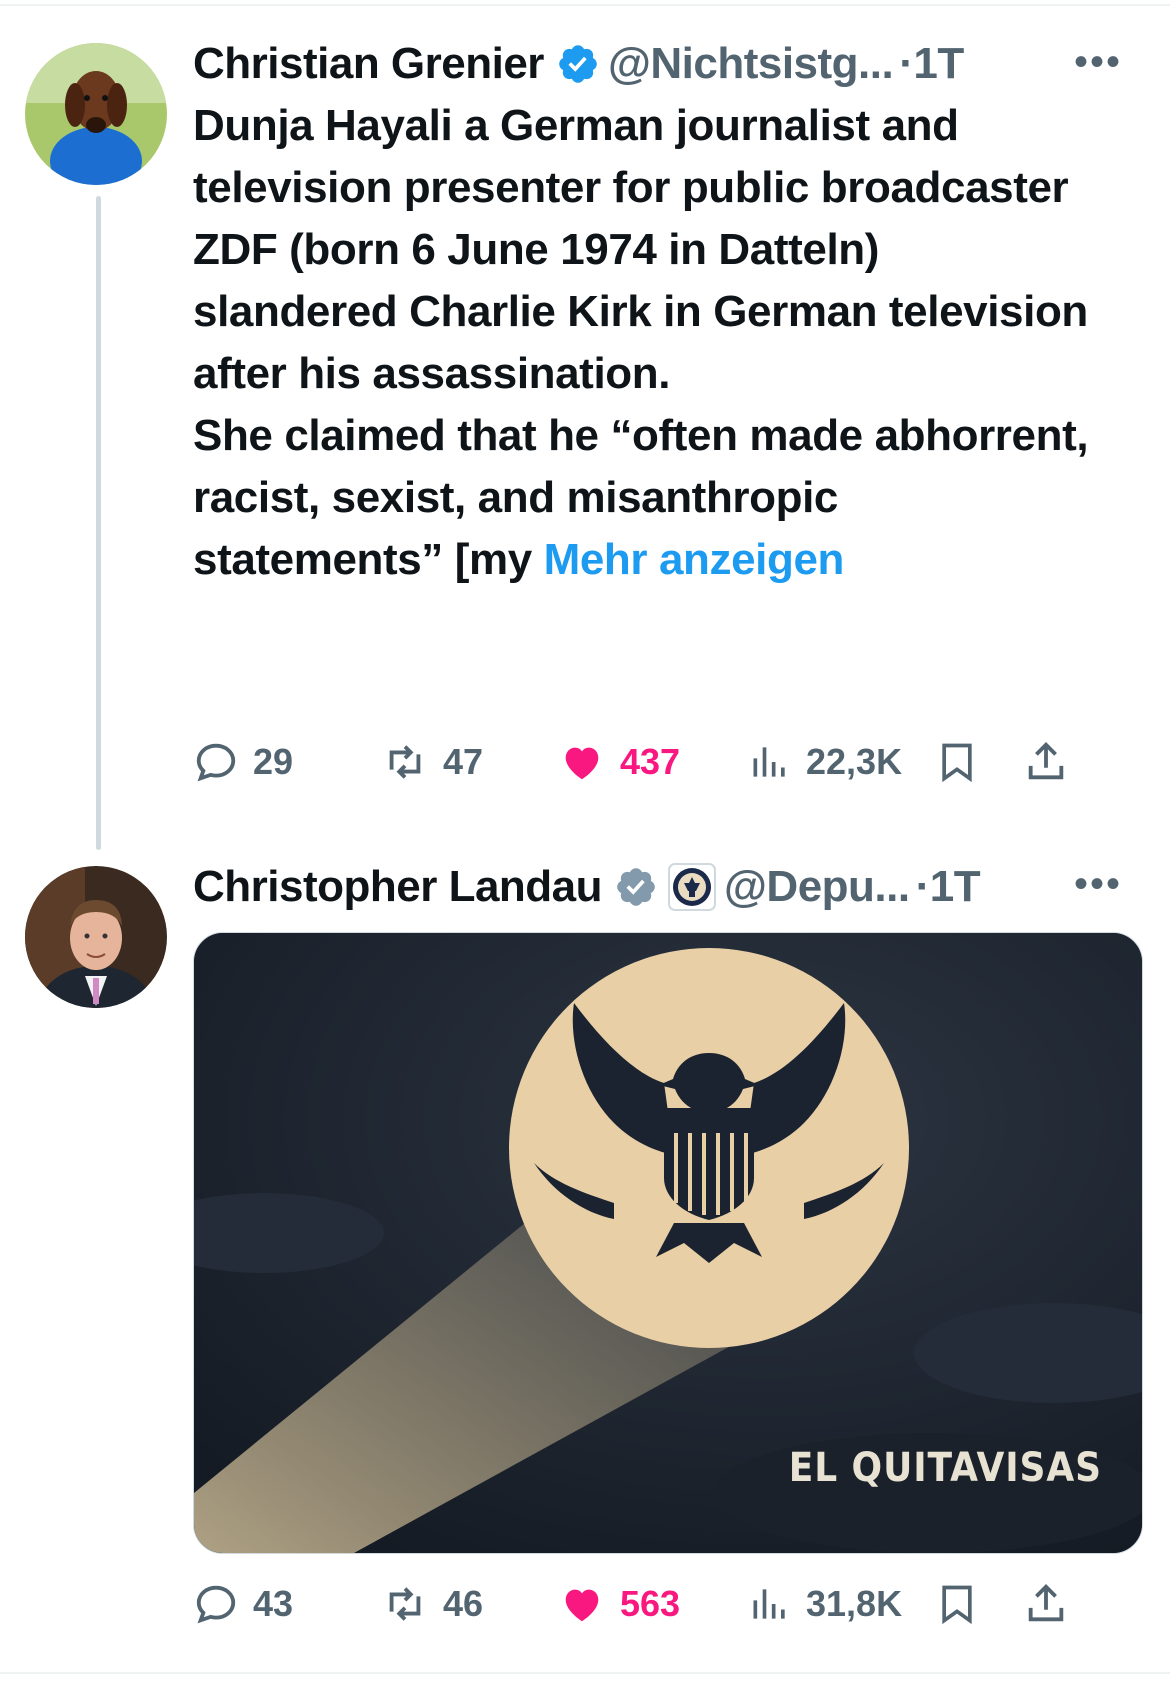 The height and width of the screenshot is (1684, 1170). I want to click on author-name: Christopher Landau, so click(398, 887).